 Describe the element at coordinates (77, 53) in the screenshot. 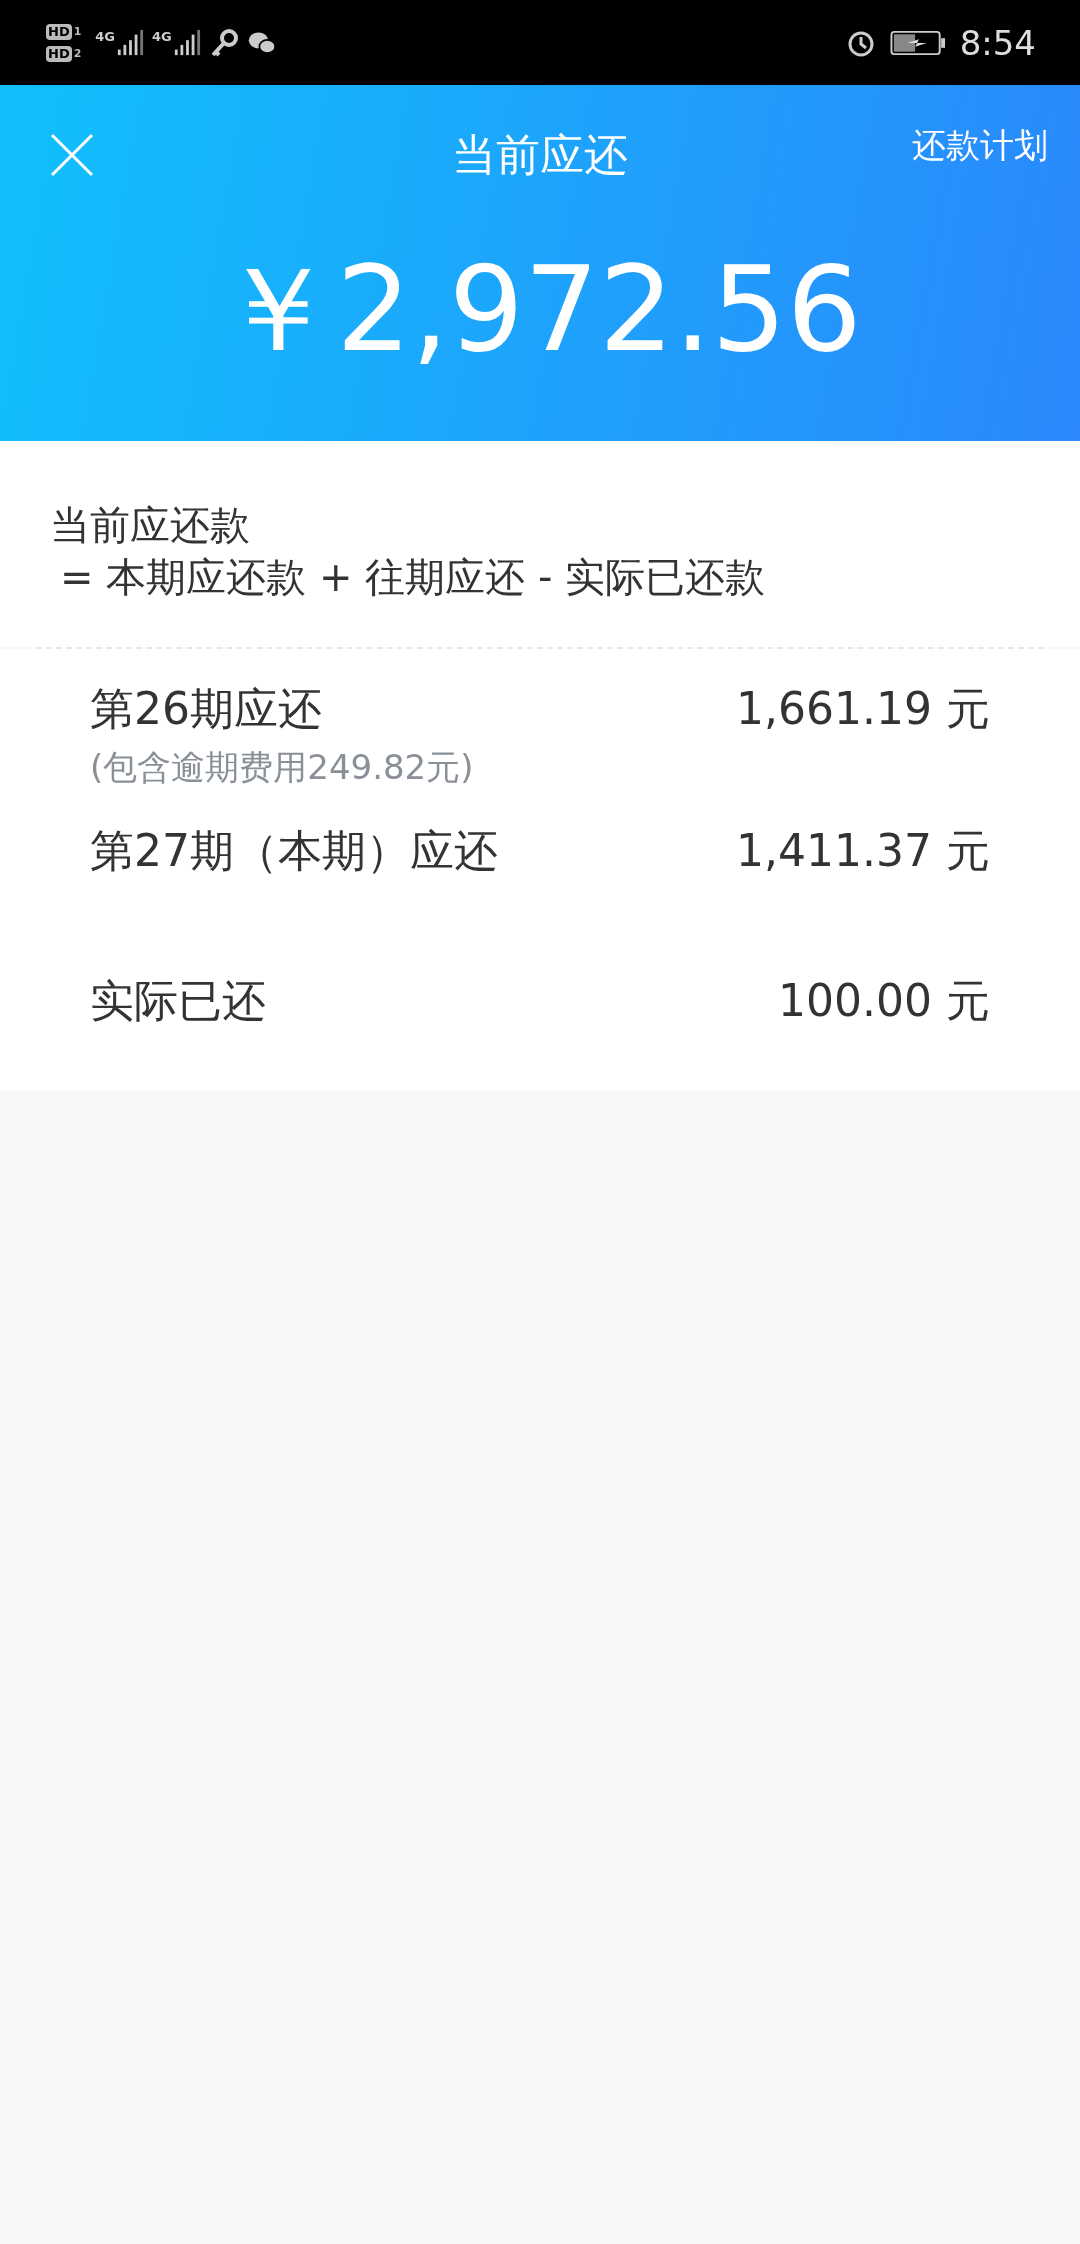

I see `sim-slot: 2` at that location.